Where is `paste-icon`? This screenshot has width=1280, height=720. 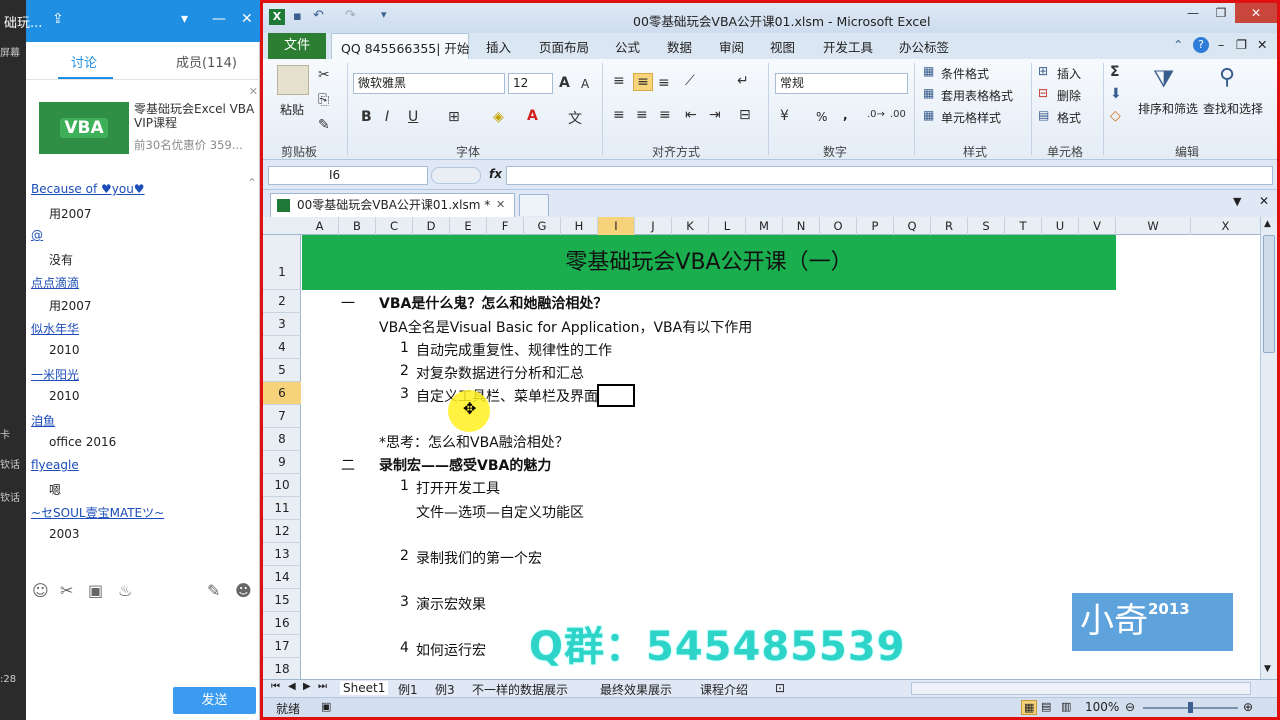
paste-icon is located at coordinates (293, 80).